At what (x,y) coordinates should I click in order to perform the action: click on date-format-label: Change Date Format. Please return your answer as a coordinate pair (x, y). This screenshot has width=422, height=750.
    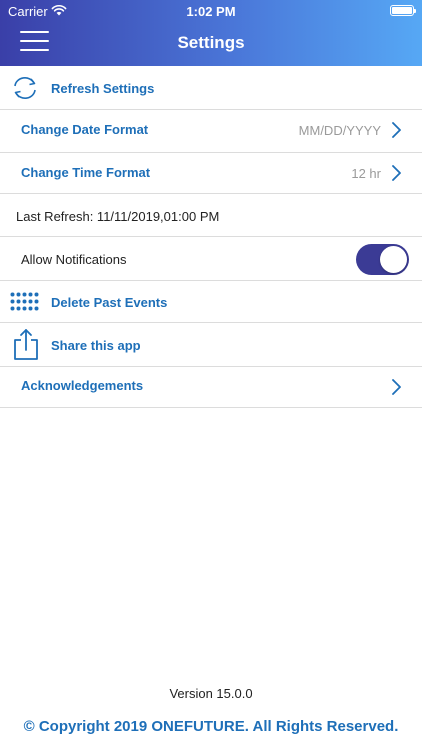
    Looking at the image, I should click on (85, 129).